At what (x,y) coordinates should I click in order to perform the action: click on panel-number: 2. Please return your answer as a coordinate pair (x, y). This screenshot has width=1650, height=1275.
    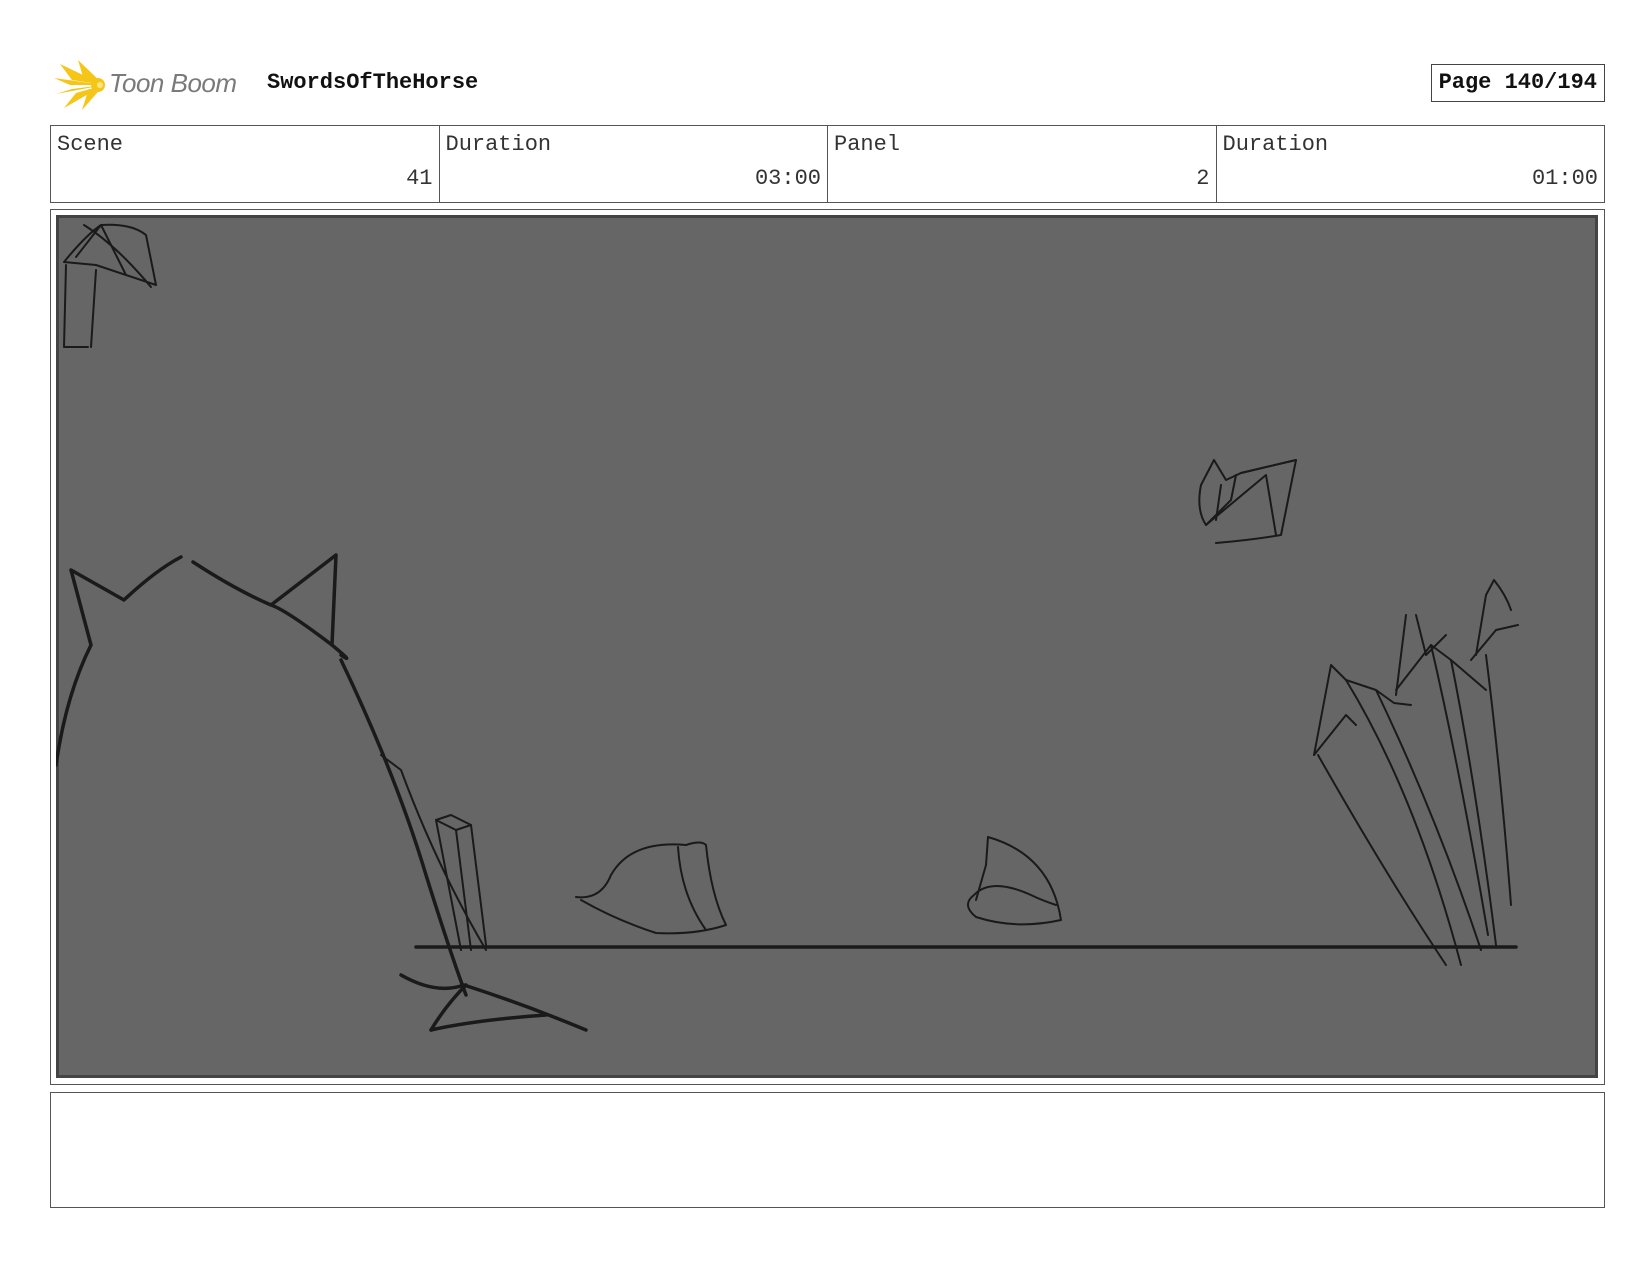
    Looking at the image, I should click on (1203, 178).